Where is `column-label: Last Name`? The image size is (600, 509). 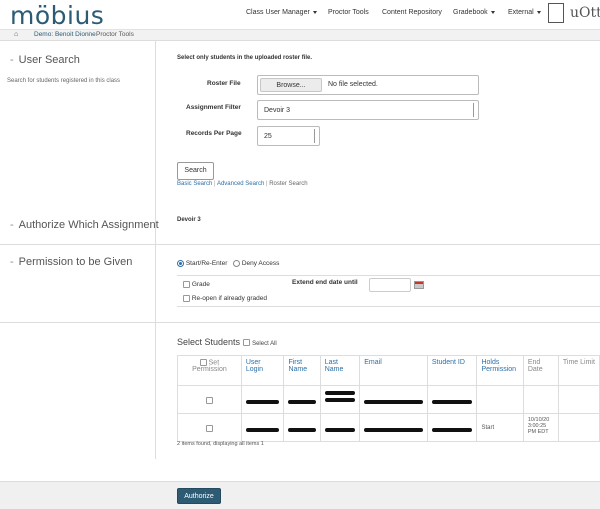 column-label: Last Name is located at coordinates (334, 366).